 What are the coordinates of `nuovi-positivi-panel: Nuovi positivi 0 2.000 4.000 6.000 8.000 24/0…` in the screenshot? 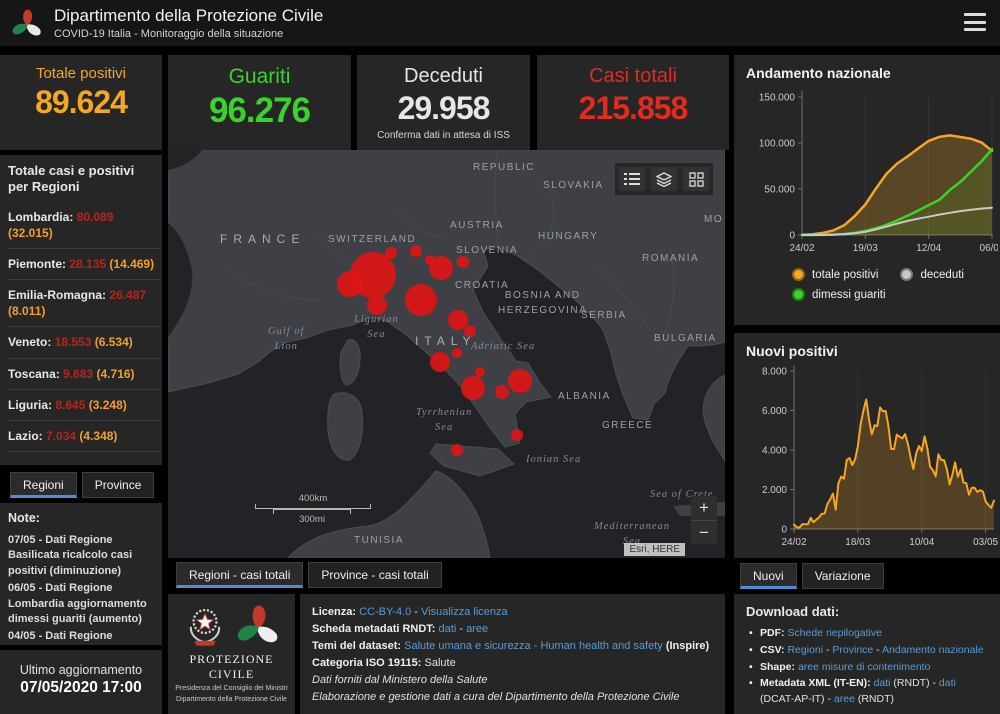 It's located at (867, 445).